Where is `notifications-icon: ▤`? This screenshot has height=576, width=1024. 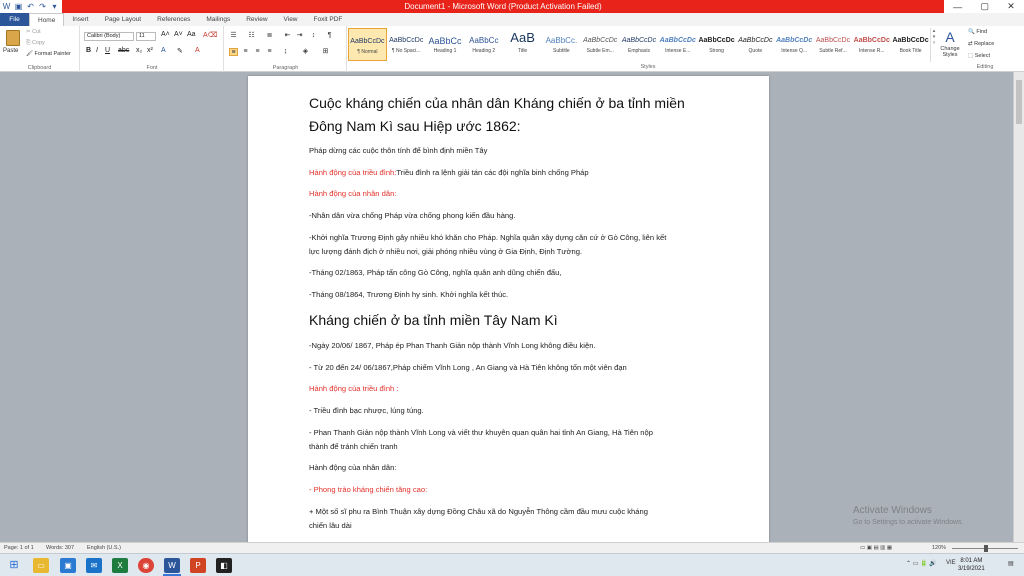 notifications-icon: ▤ is located at coordinates (1011, 563).